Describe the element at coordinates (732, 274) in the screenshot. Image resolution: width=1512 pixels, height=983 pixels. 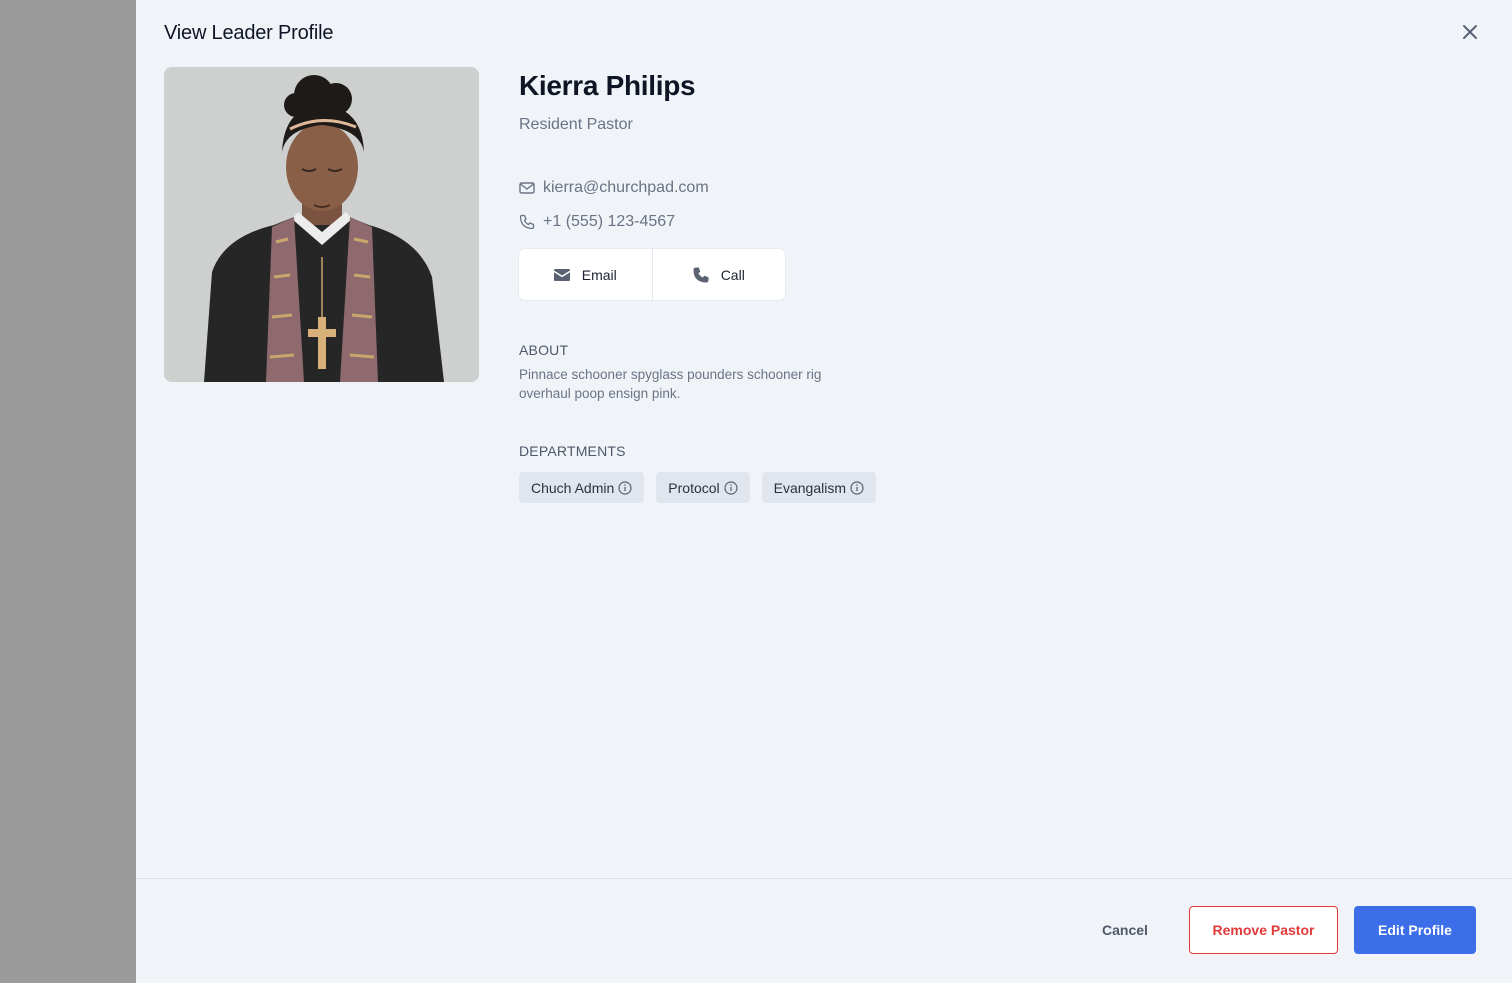
I see `call-button-label: Call` at that location.